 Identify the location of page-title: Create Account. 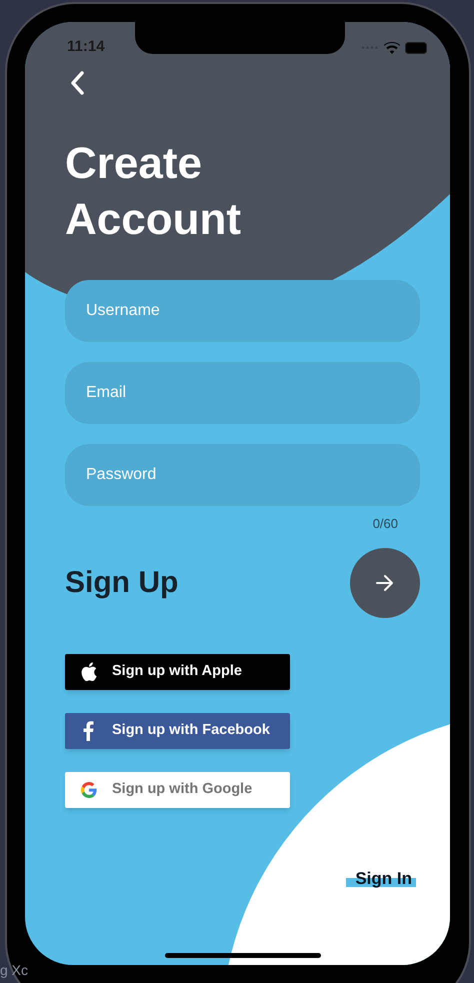
(153, 192).